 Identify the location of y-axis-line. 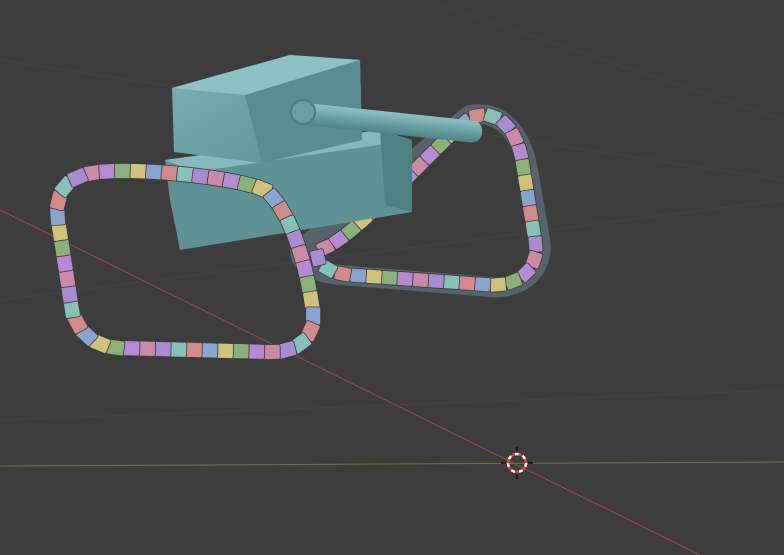
(392, 464).